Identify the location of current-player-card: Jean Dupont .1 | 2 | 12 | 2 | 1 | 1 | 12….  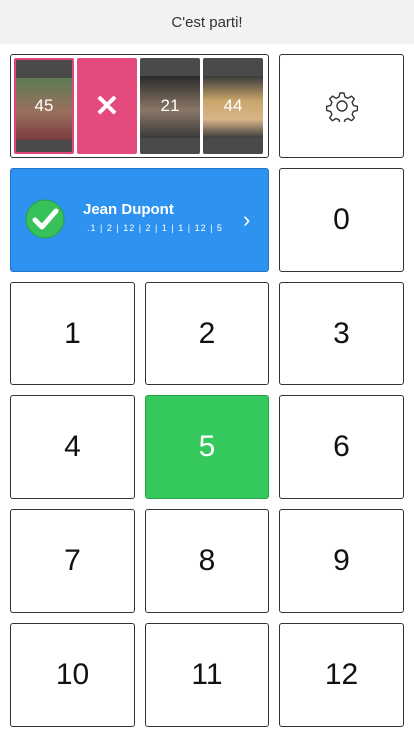
(139, 220).